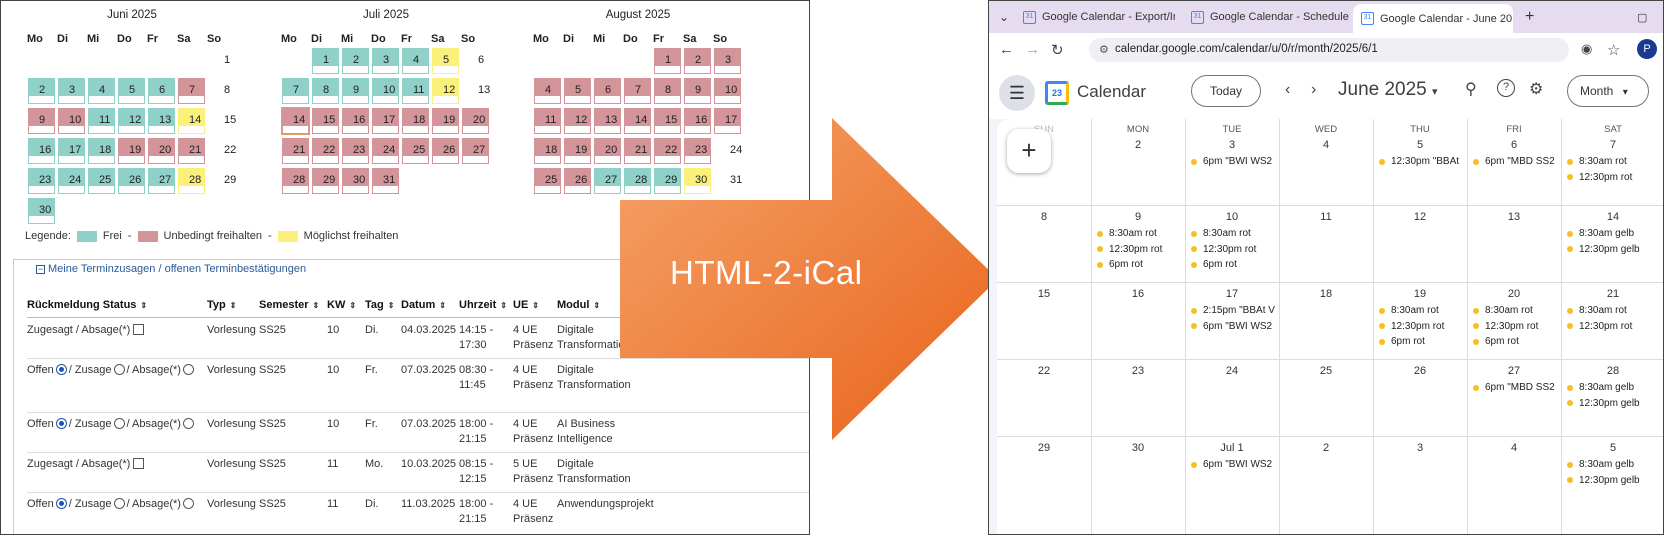 The image size is (1664, 535). Describe the element at coordinates (101, 151) in the screenshot. I see `day-cell: 18` at that location.